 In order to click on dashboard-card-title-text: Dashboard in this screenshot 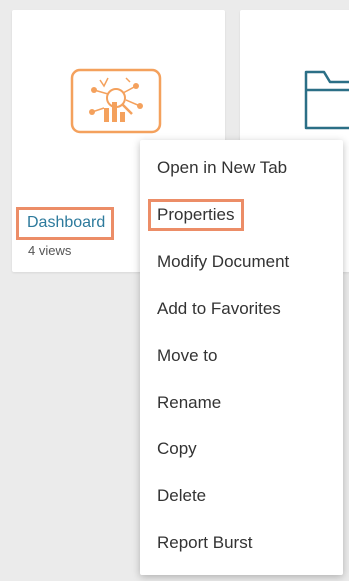, I will do `click(66, 222)`.